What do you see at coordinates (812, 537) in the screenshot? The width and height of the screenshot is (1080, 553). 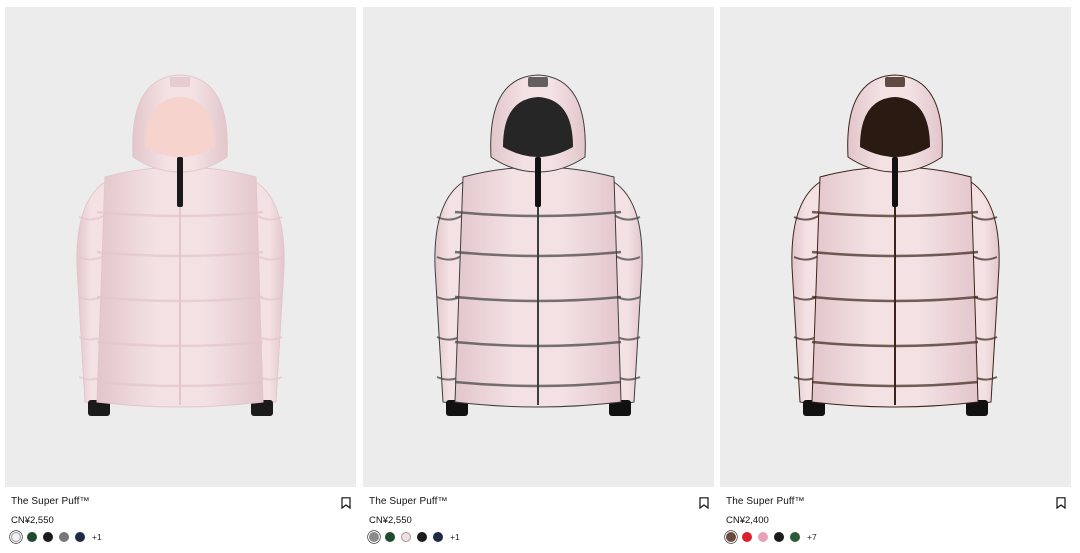 I see `more-colors-count: +7` at bounding box center [812, 537].